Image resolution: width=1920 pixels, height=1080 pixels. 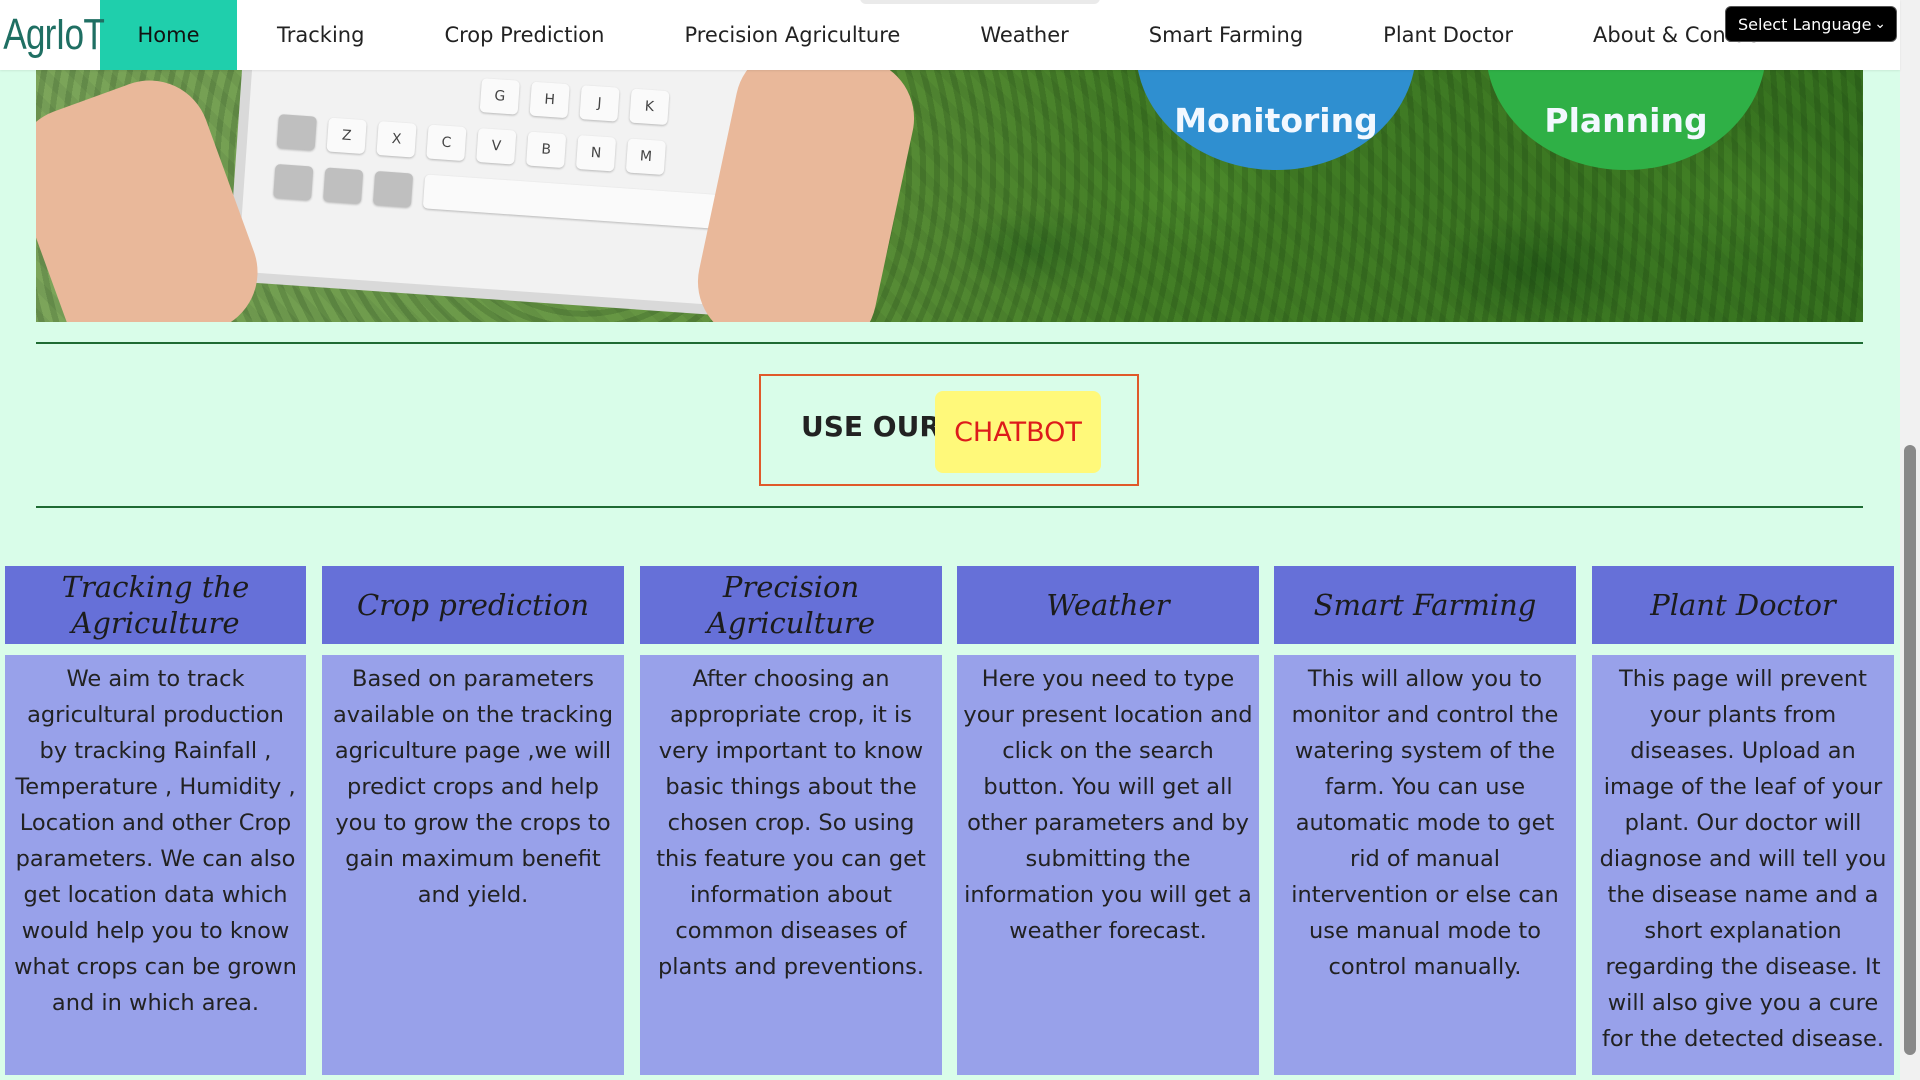 I want to click on nav-tracking: Tracking, so click(x=320, y=35).